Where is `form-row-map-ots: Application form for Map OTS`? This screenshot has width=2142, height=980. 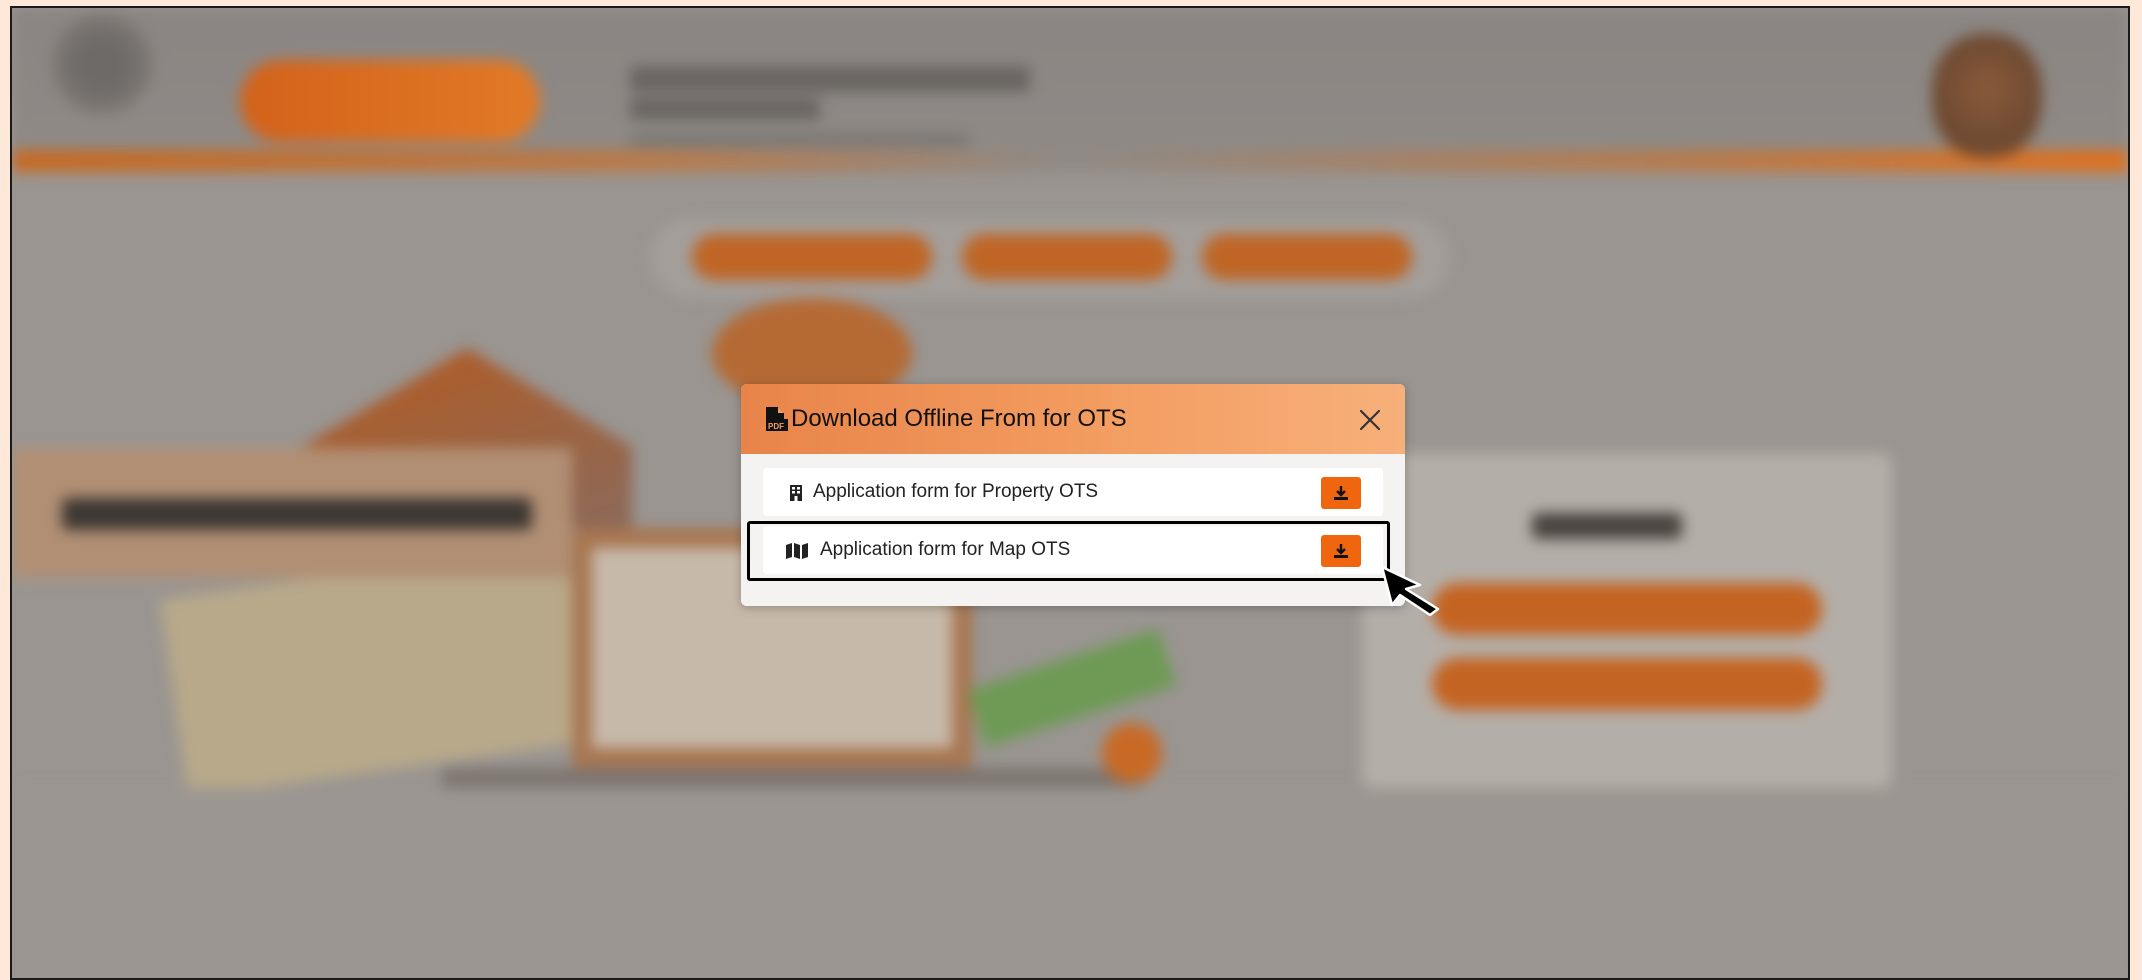 form-row-map-ots: Application form for Map OTS is located at coordinates (1073, 550).